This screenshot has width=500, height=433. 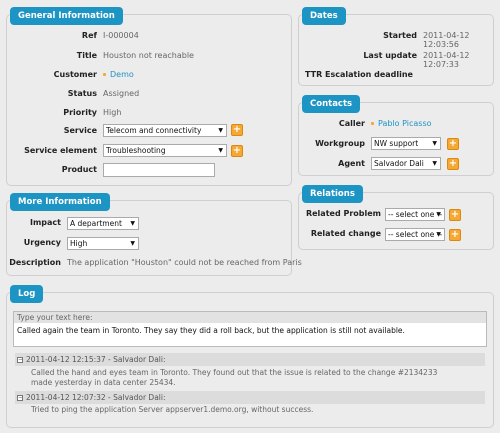 I want to click on service-select: Telecom and connectivity ▼, so click(x=165, y=130).